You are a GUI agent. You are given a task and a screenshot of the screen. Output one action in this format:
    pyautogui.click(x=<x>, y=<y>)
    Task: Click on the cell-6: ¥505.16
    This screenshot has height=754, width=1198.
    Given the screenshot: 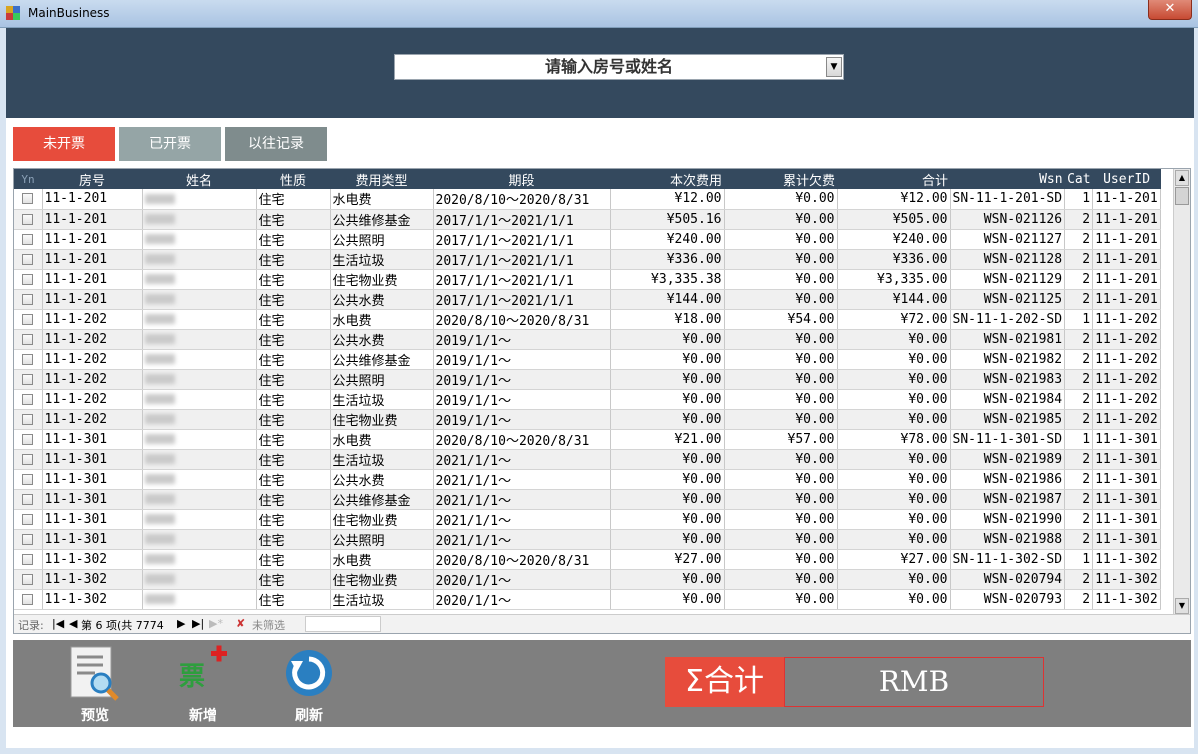 What is the action you would take?
    pyautogui.click(x=667, y=219)
    